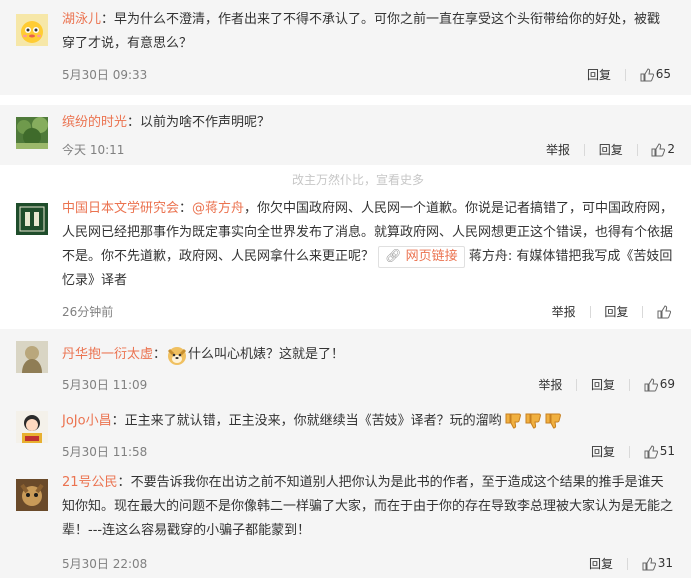  Describe the element at coordinates (88, 312) in the screenshot. I see `timestamp: 26分钟前` at that location.